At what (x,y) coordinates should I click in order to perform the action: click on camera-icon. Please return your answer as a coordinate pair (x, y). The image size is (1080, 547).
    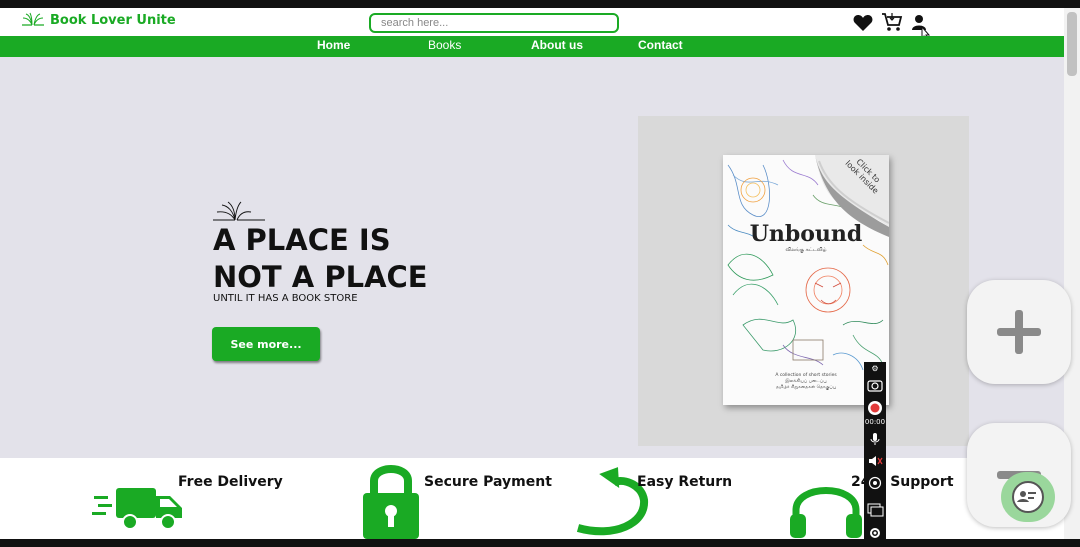
    Looking at the image, I should click on (875, 385).